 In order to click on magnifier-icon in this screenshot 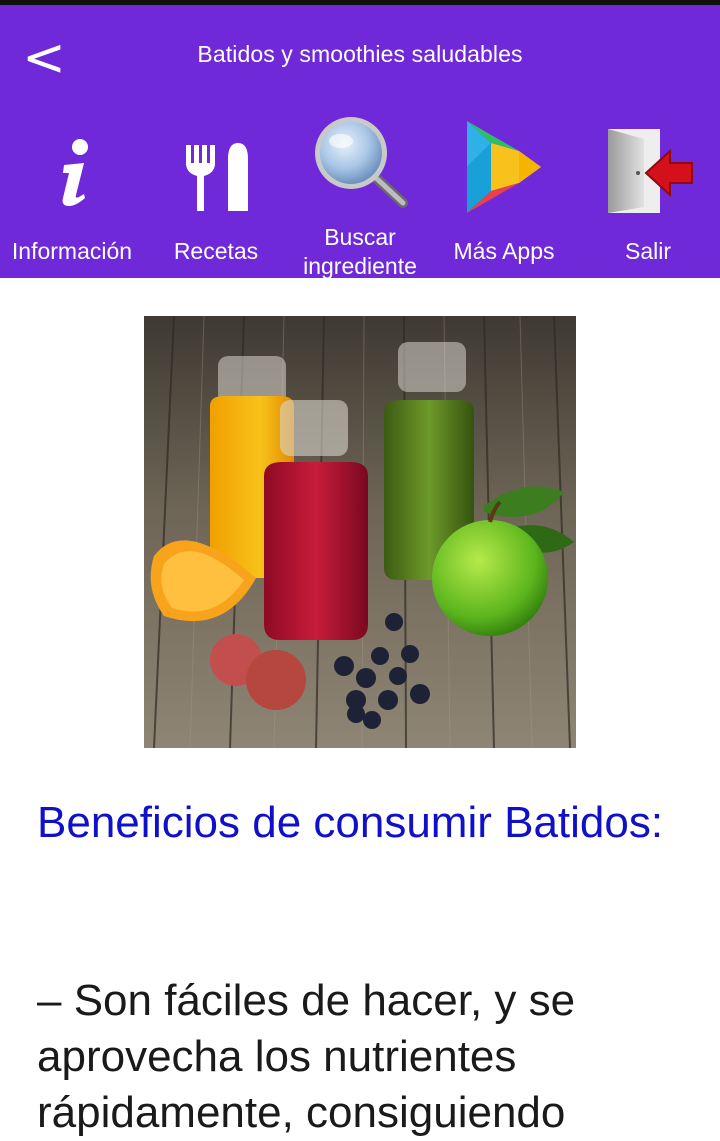, I will do `click(360, 167)`.